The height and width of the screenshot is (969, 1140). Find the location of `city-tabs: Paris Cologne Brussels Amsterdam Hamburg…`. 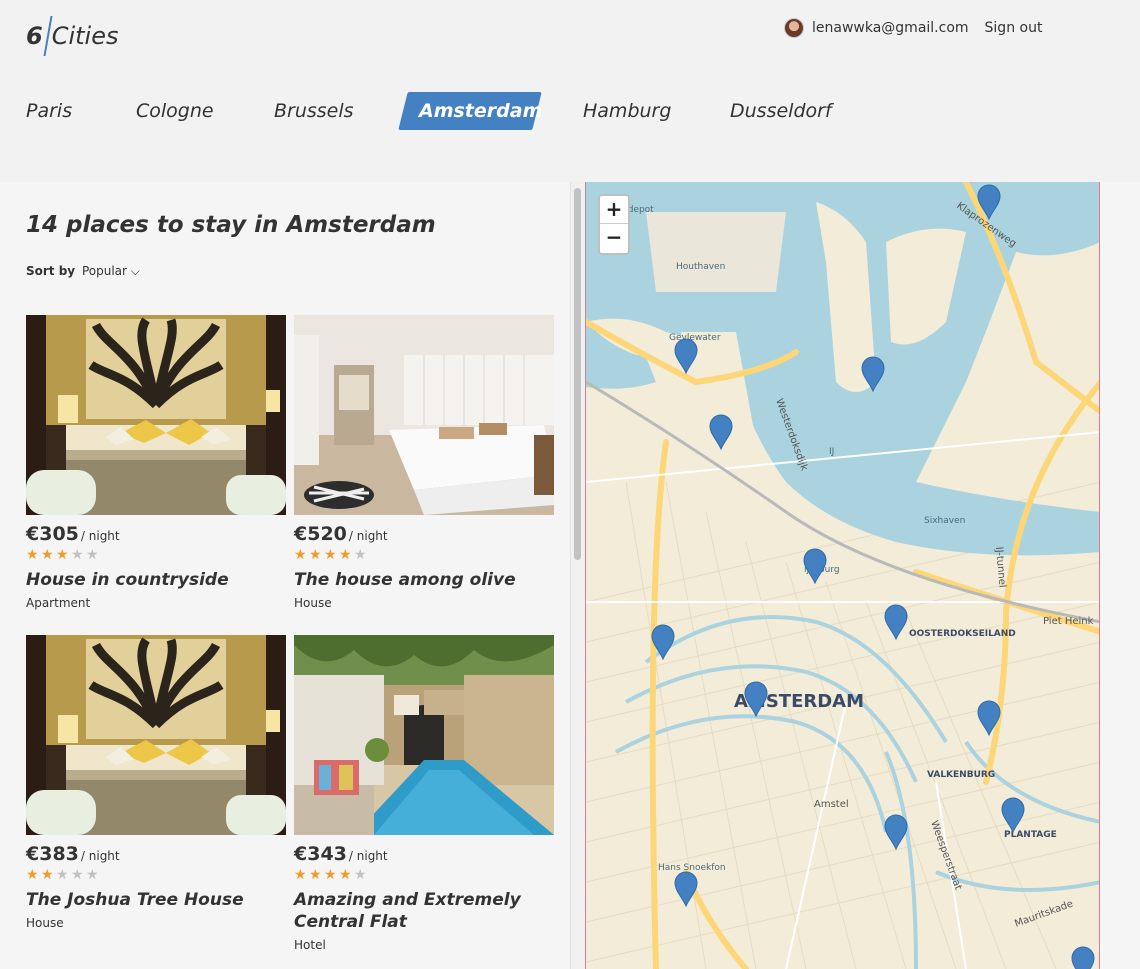

city-tabs: Paris Cologne Brussels Amsterdam Hamburg… is located at coordinates (450, 111).